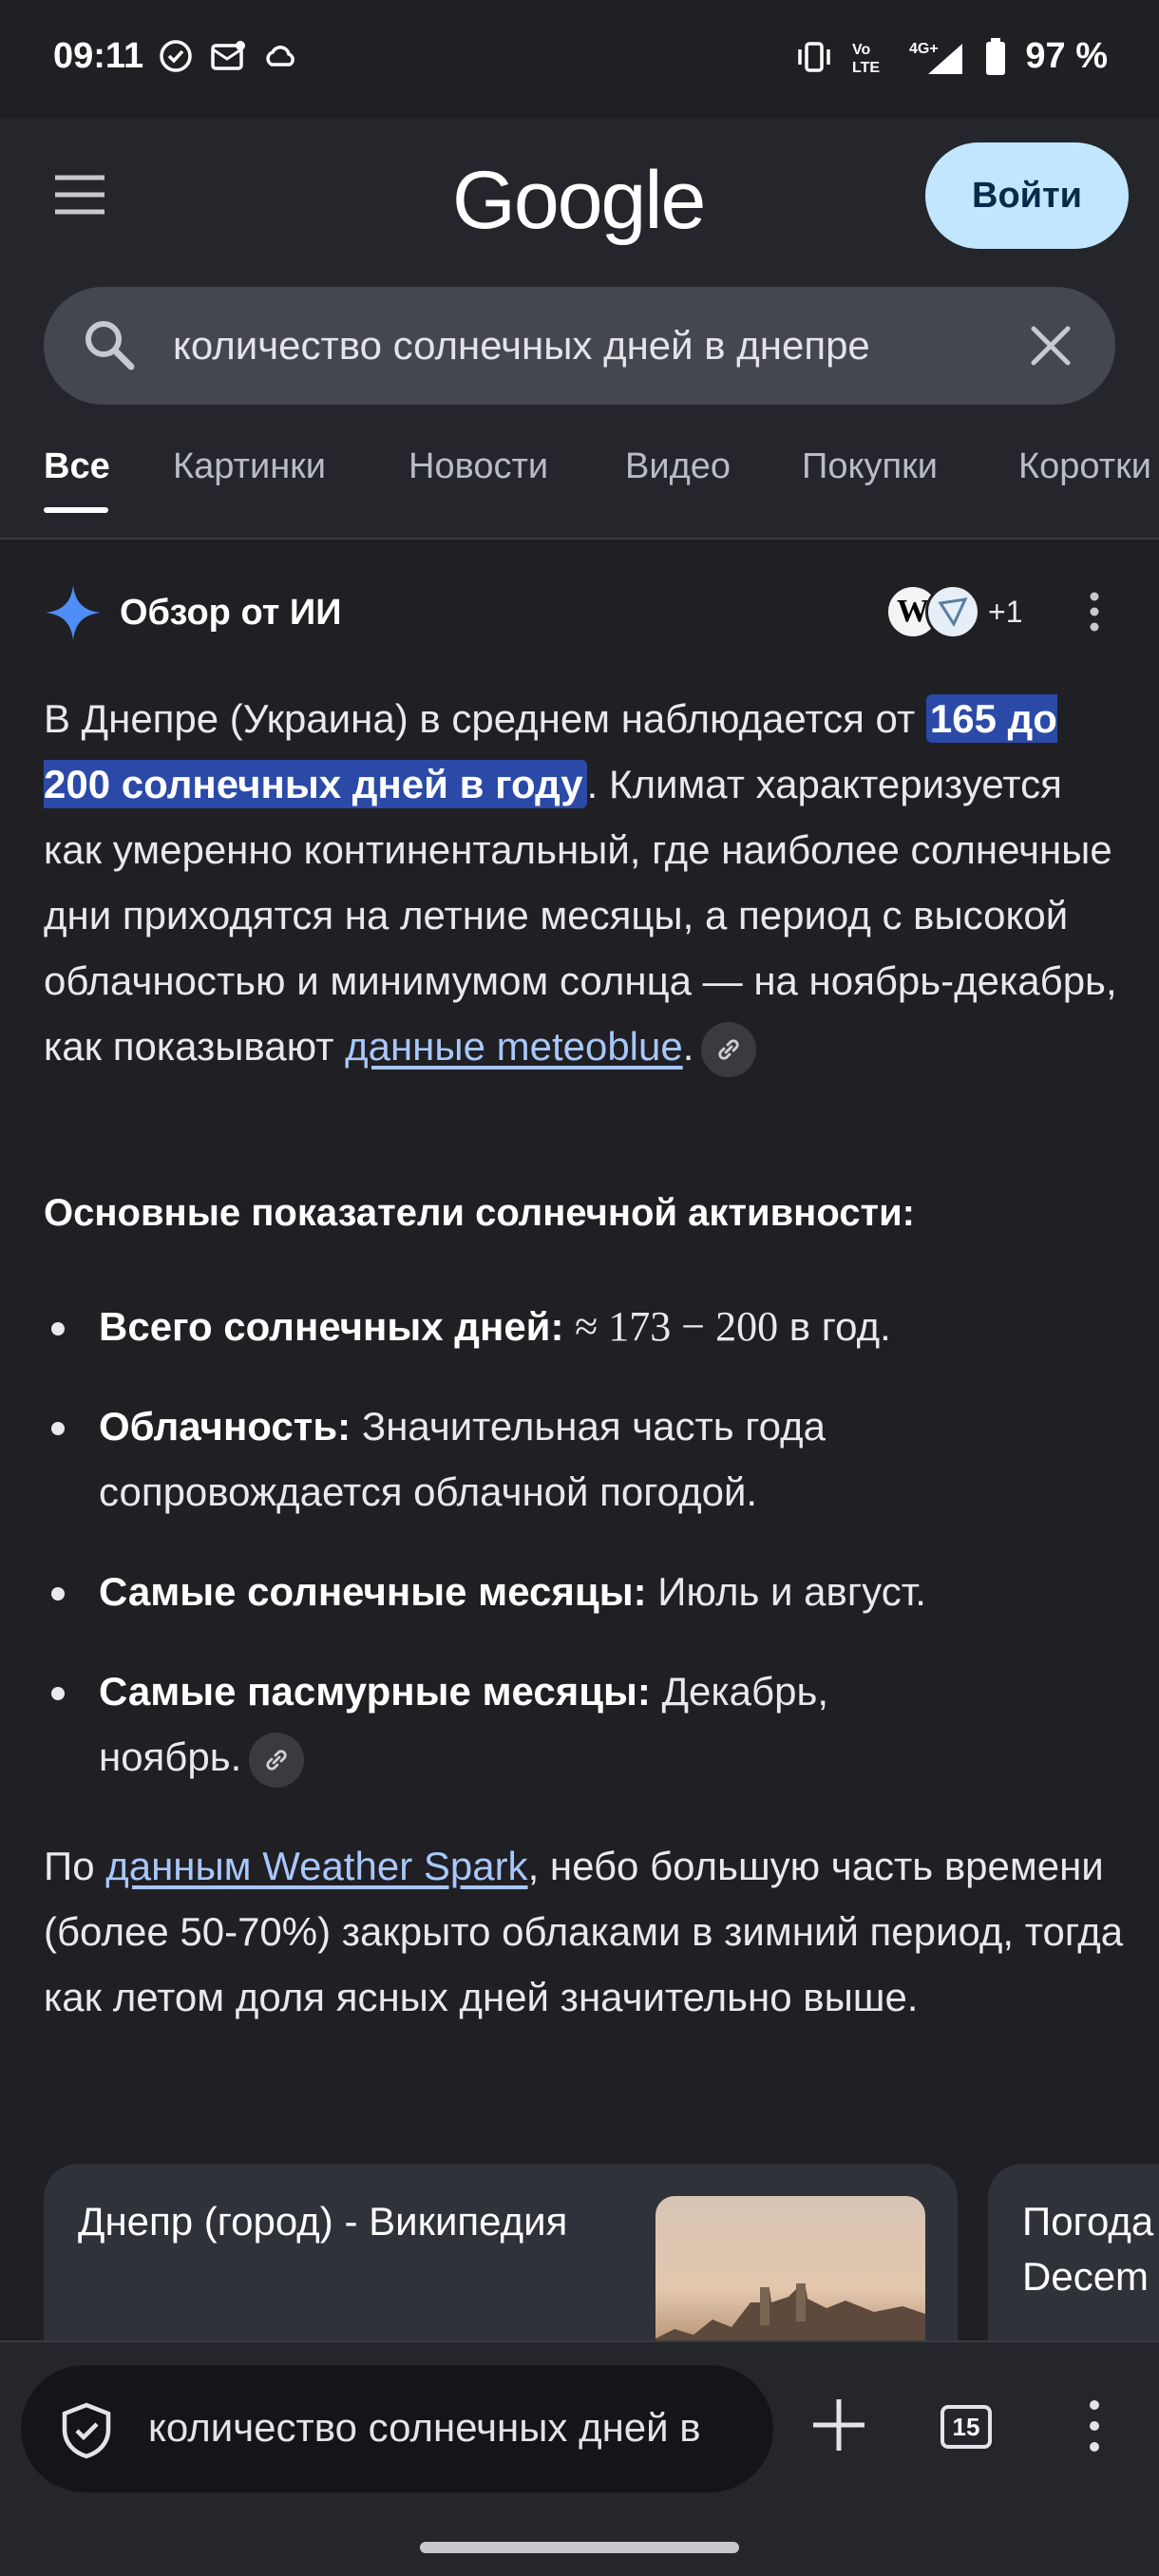 The height and width of the screenshot is (2576, 1159). I want to click on search-box: количество солнечных дней в днепре, so click(579, 346).